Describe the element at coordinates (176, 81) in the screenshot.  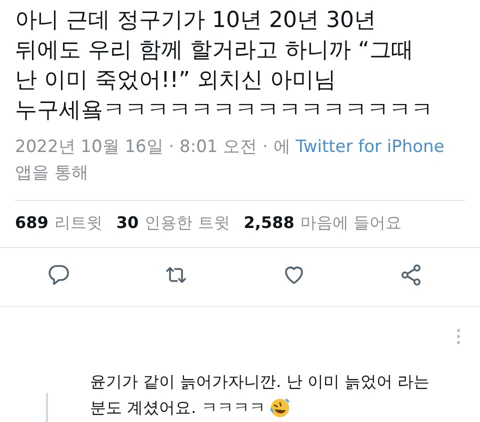
I see `tweet-text-line: 난 이미 죽었어!!” 외치신 아미님` at that location.